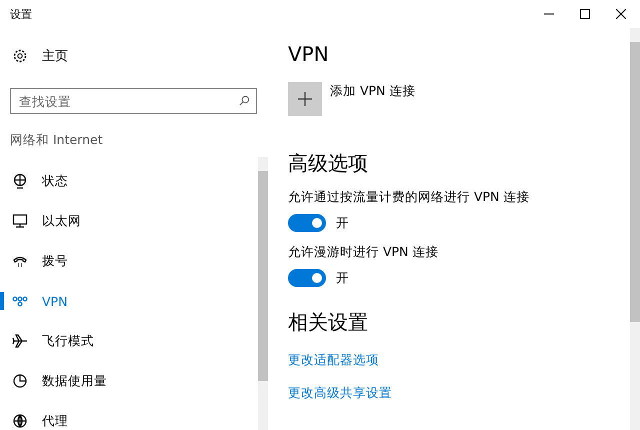 This screenshot has height=430, width=640. I want to click on settings-icon, so click(20, 56).